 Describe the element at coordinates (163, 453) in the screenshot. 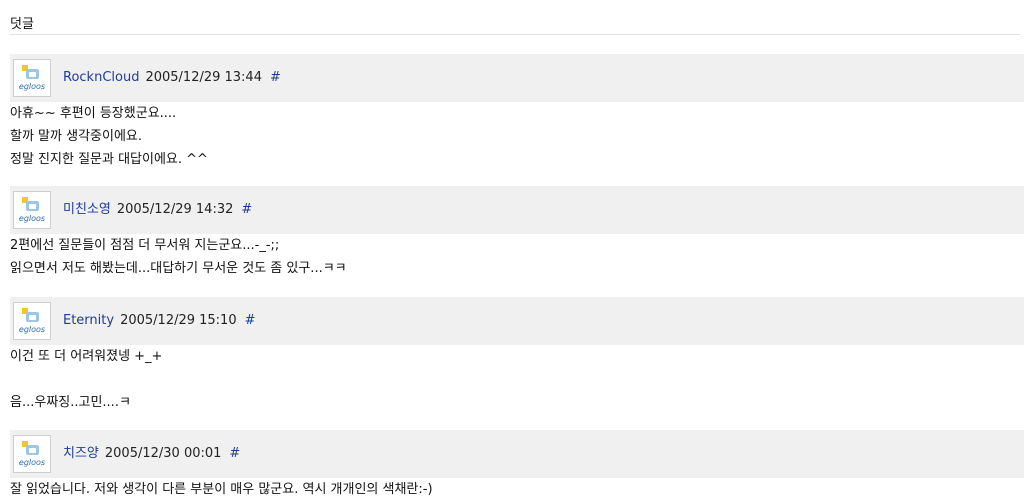

I see `comment-date: 2005/12/30 00:01` at that location.